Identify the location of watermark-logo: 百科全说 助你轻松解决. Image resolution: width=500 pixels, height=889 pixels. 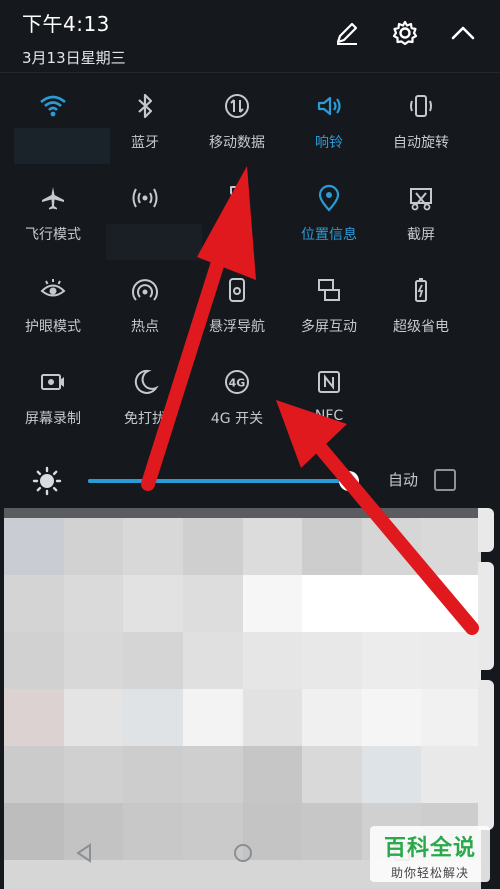
(430, 854).